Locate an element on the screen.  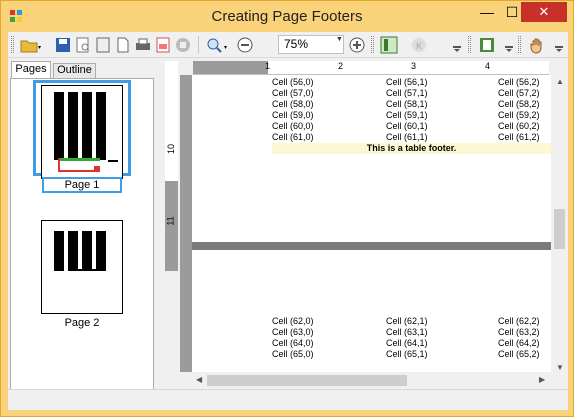
zoom-in-icon: ▾ is located at coordinates (218, 45).